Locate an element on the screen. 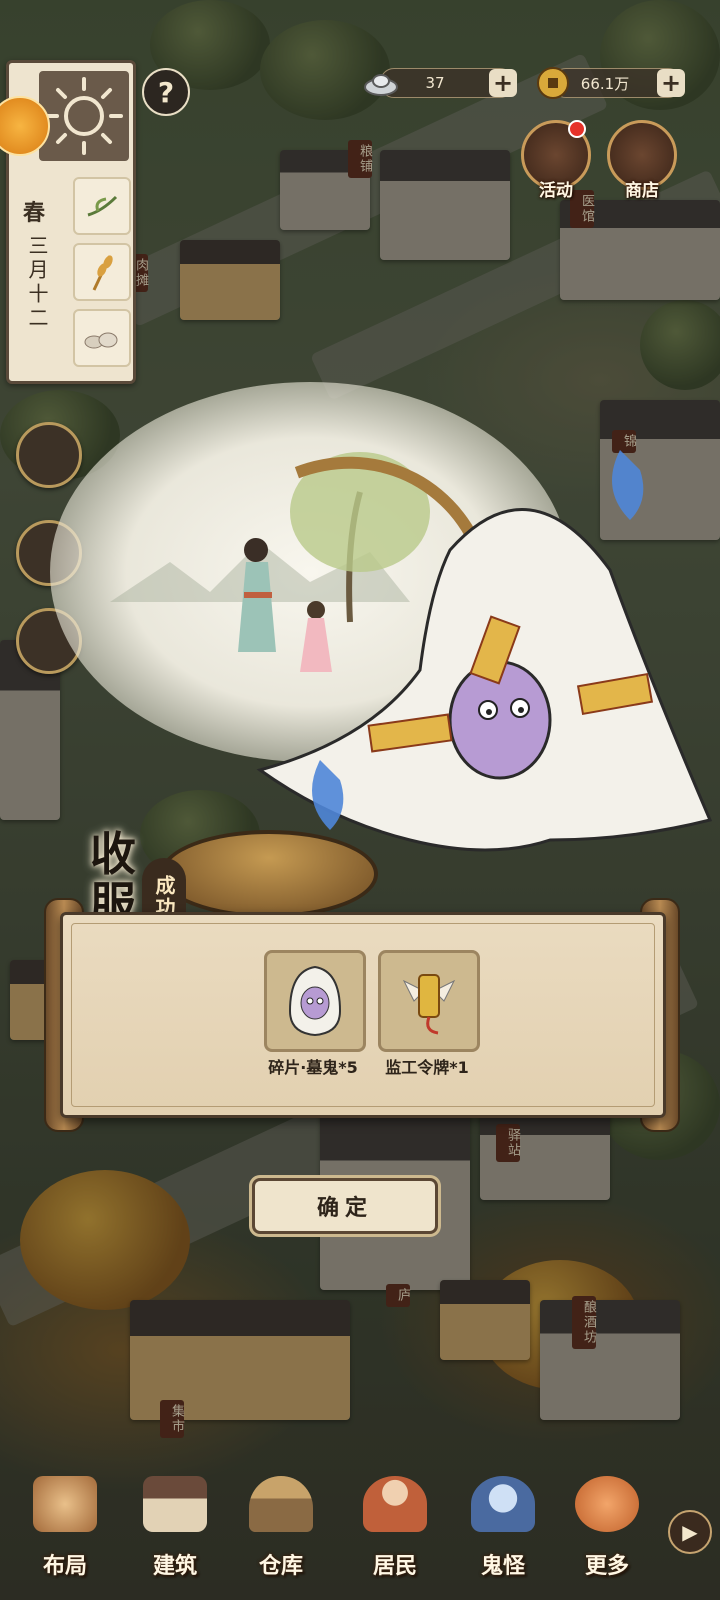 This screenshot has height=1600, width=720. nav-layout-label: 布局 is located at coordinates (64, 1566).